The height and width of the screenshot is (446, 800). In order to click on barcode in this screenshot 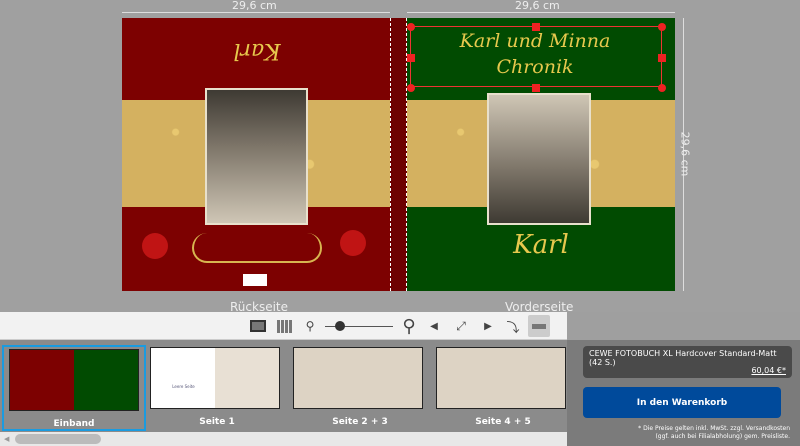, I will do `click(255, 280)`.